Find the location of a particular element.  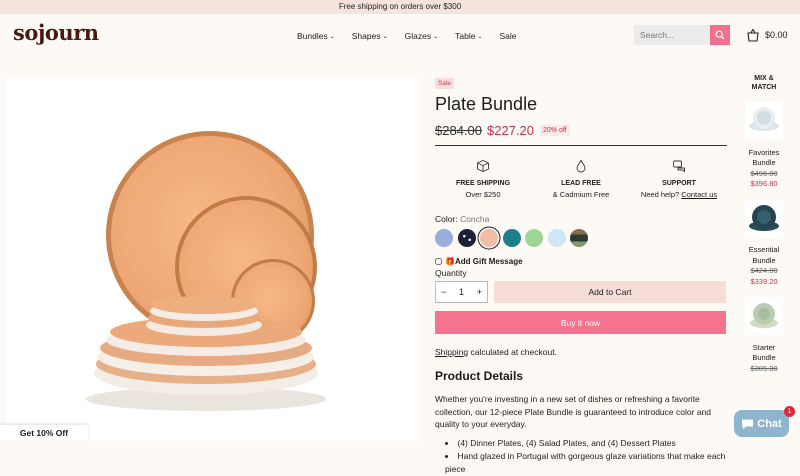

nav-item-bundles: Bundles ⌄ is located at coordinates (316, 36).